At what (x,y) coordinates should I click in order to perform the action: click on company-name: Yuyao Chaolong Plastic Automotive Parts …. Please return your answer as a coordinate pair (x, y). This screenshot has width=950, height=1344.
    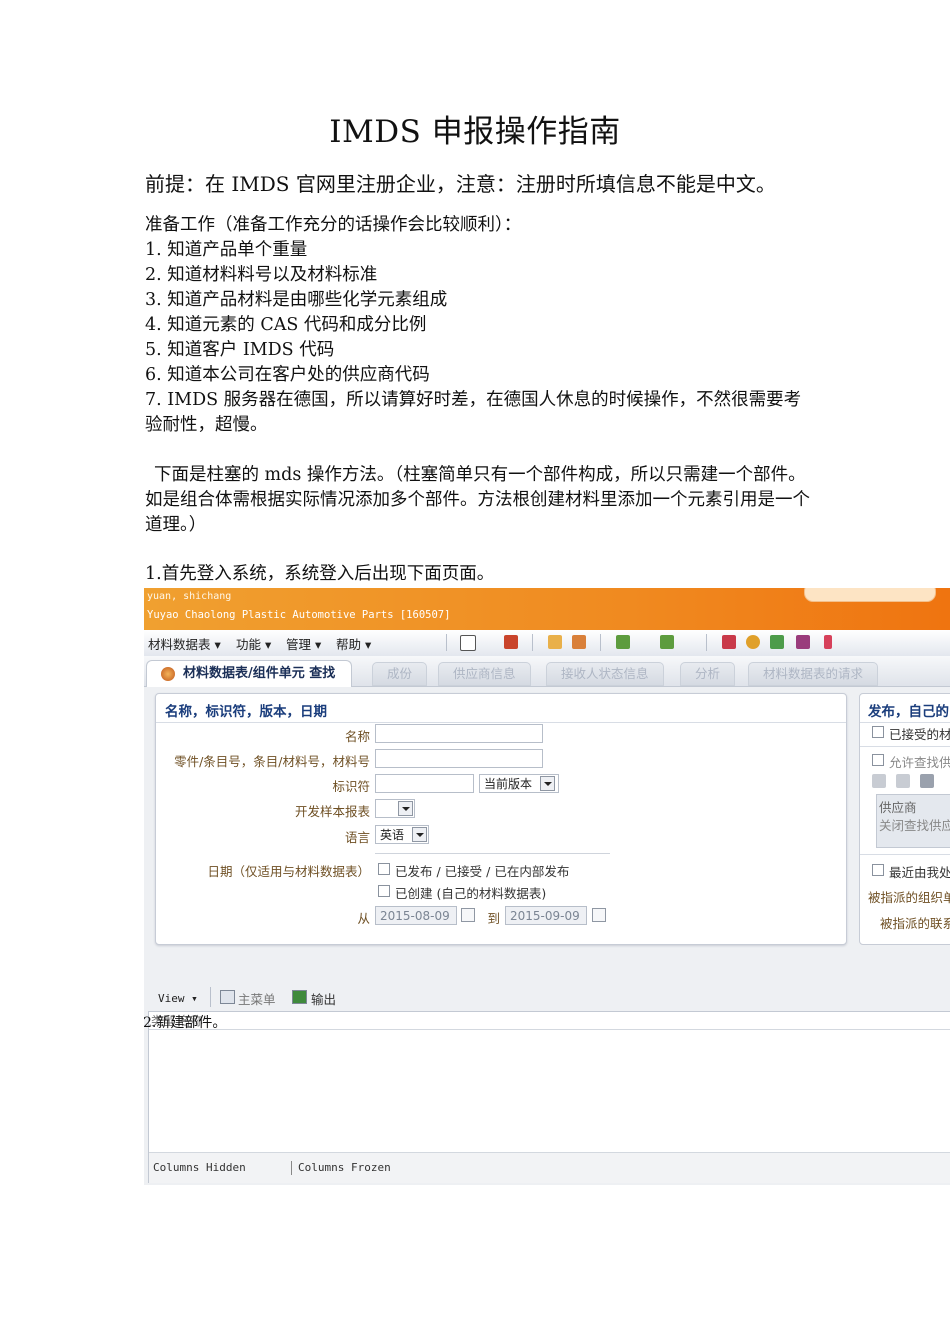
    Looking at the image, I should click on (299, 615).